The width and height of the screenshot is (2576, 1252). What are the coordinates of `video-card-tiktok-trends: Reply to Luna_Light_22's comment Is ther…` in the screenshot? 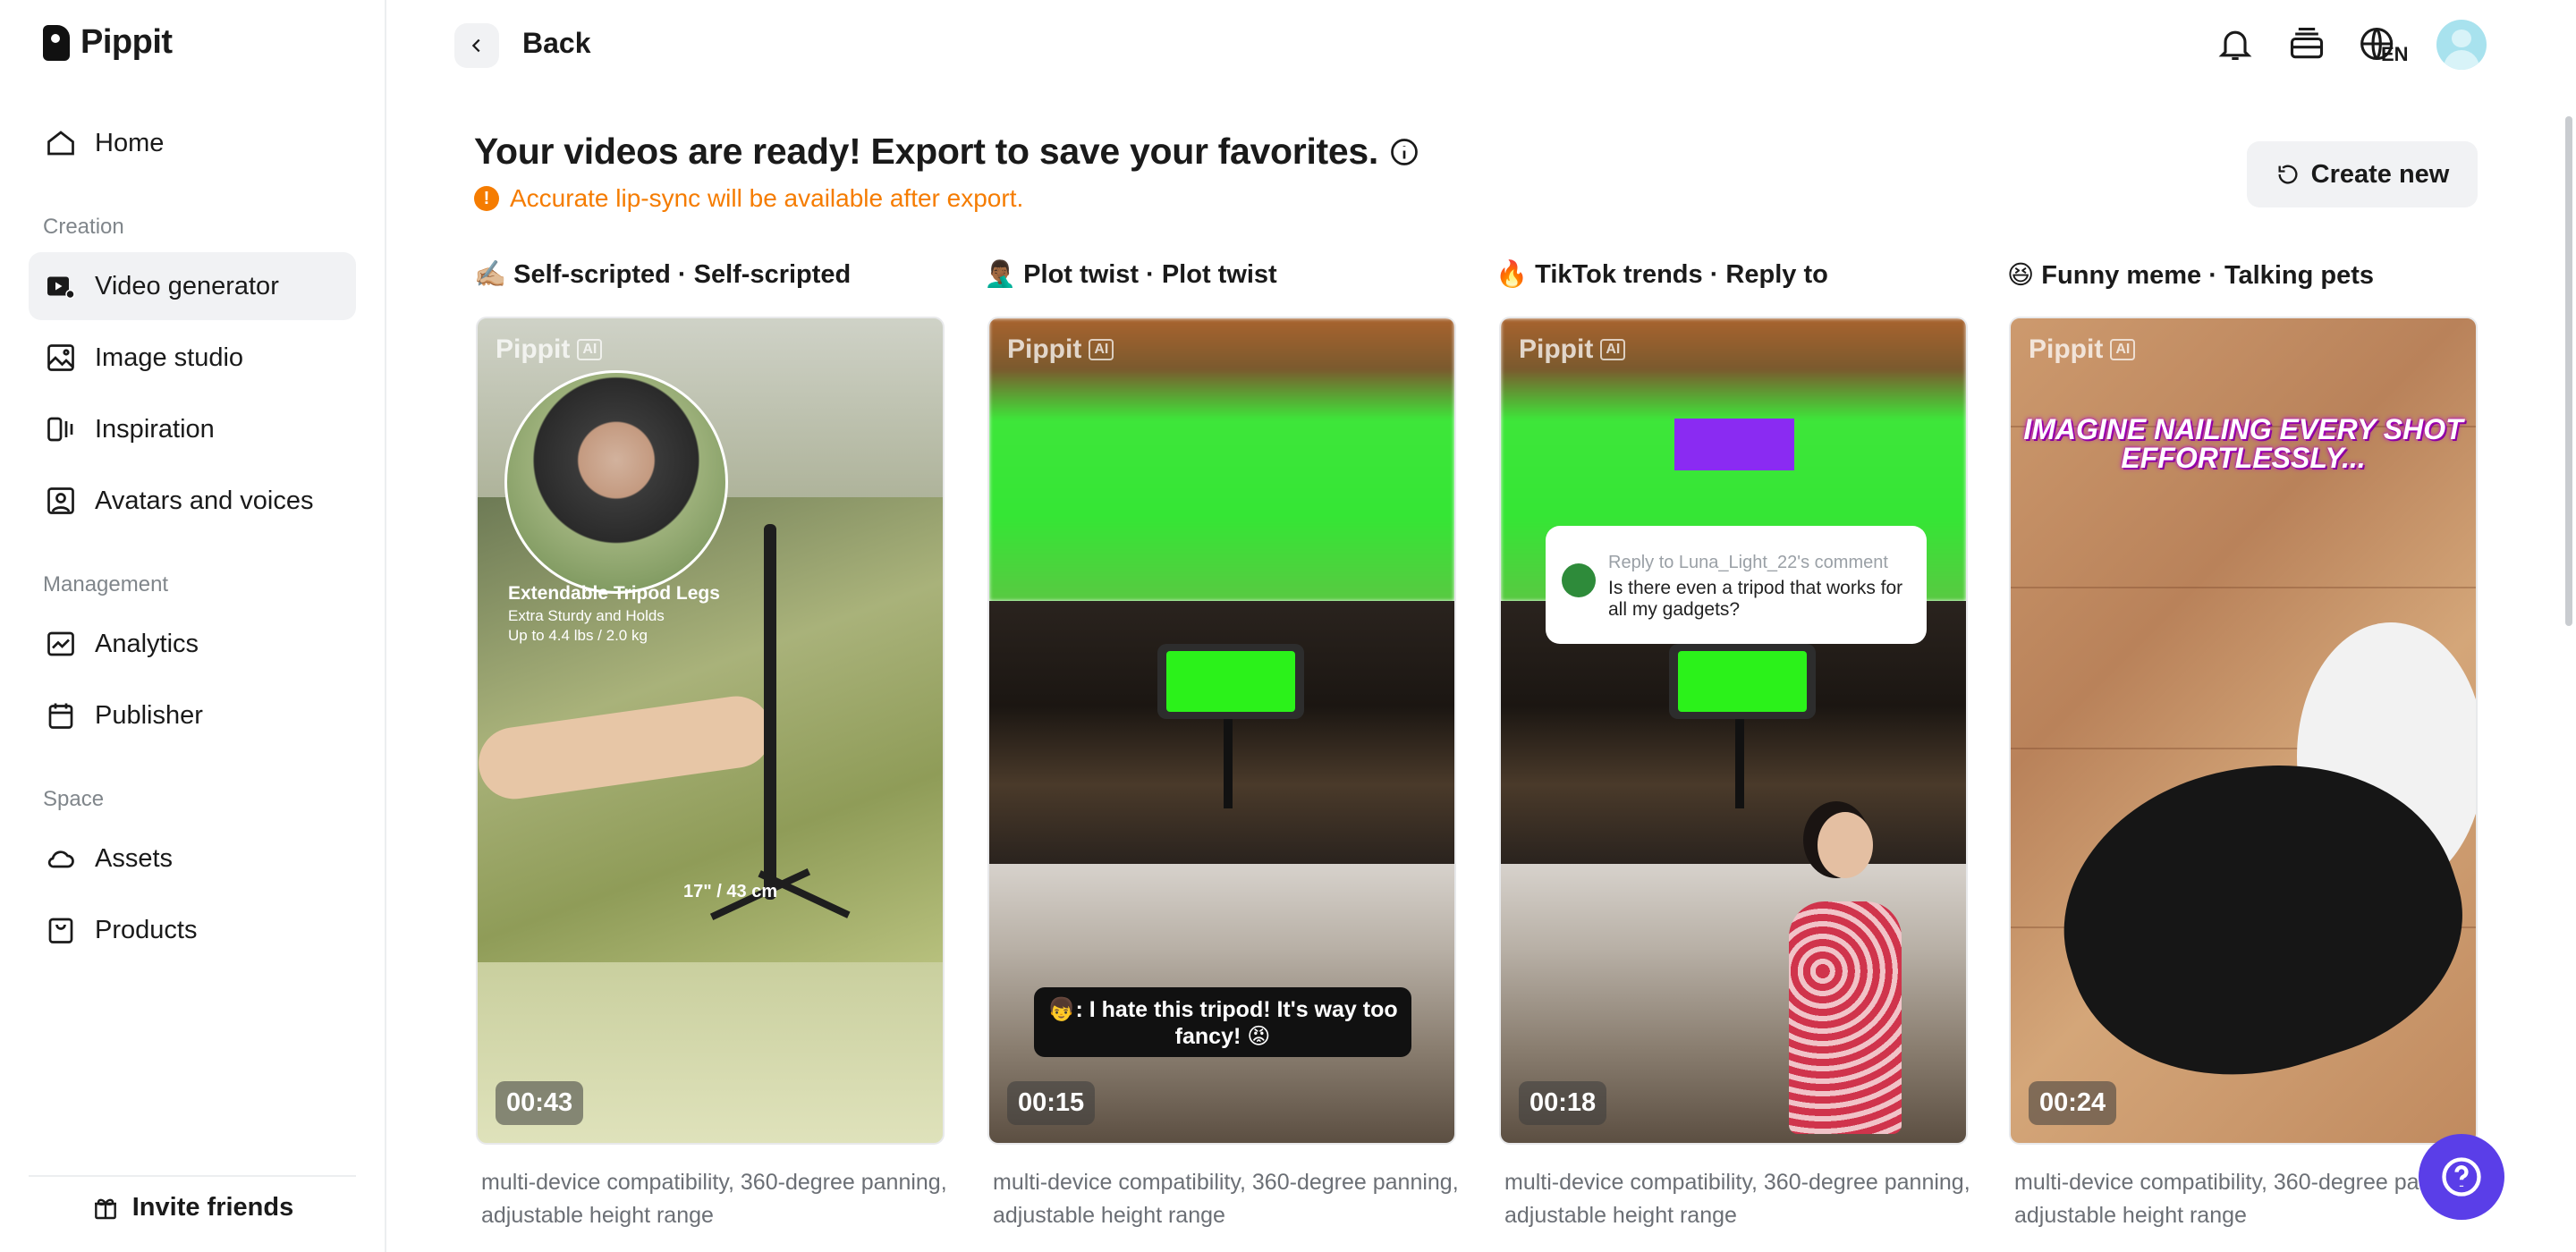 It's located at (1733, 731).